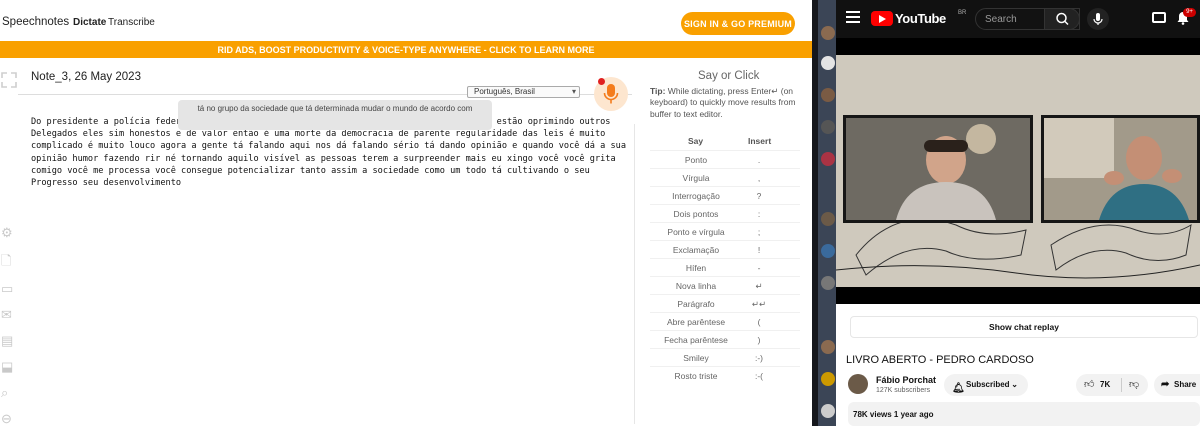 This screenshot has height=426, width=1200. I want to click on gear-icon: ⚙, so click(8, 232).